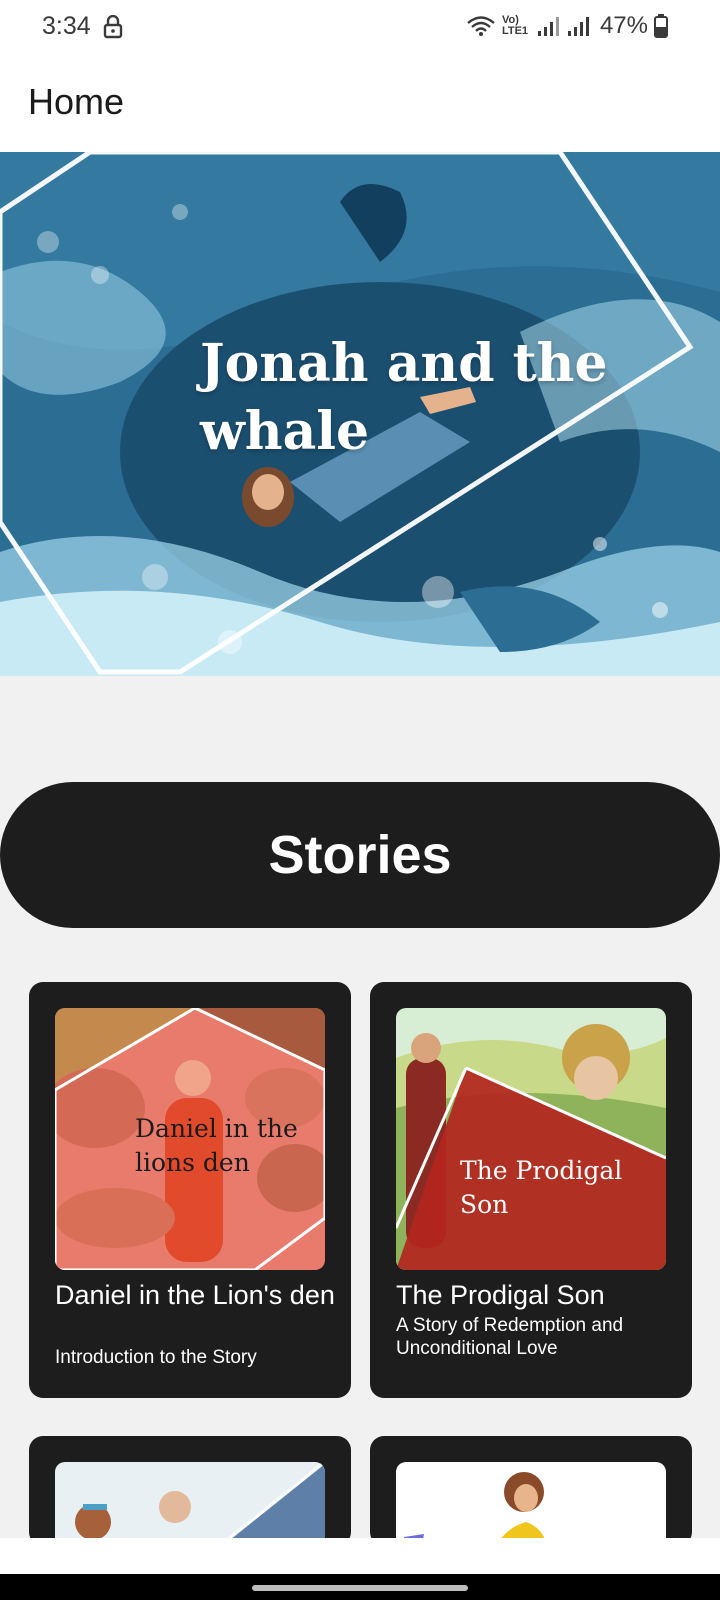 This screenshot has width=720, height=1600. What do you see at coordinates (360, 104) in the screenshot?
I see `app-bar: Home` at bounding box center [360, 104].